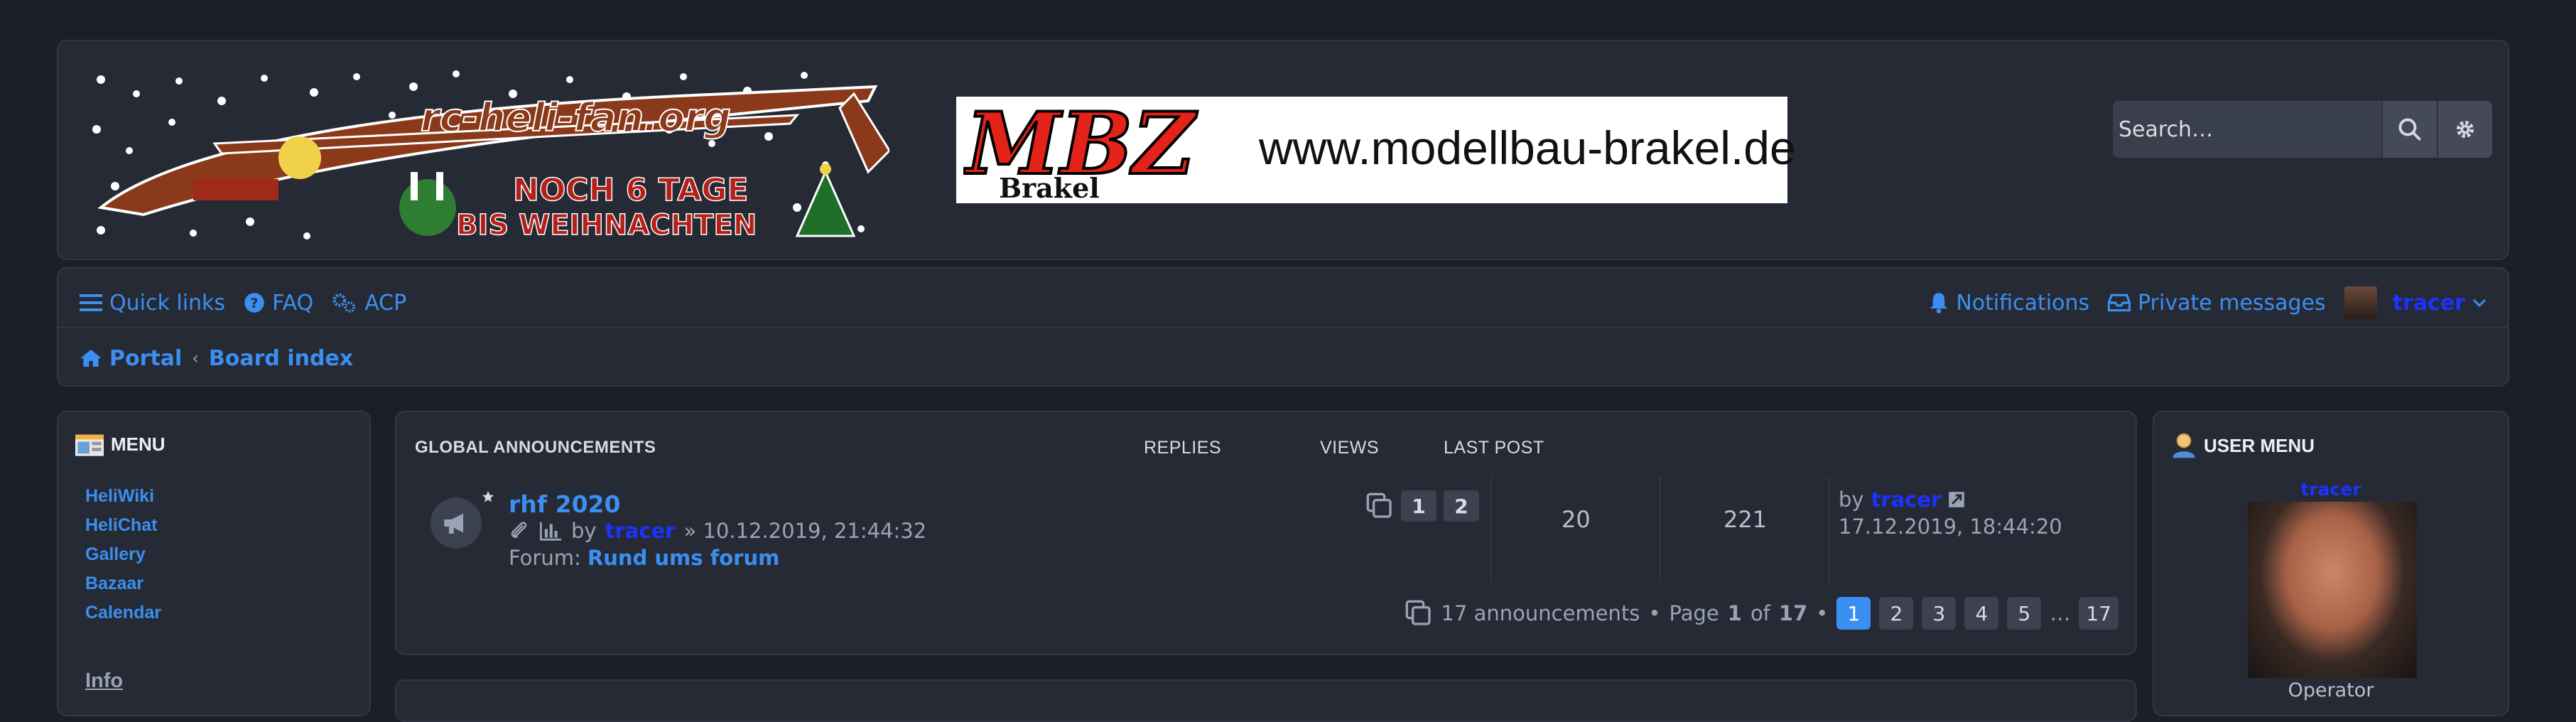  I want to click on search-button, so click(2409, 129).